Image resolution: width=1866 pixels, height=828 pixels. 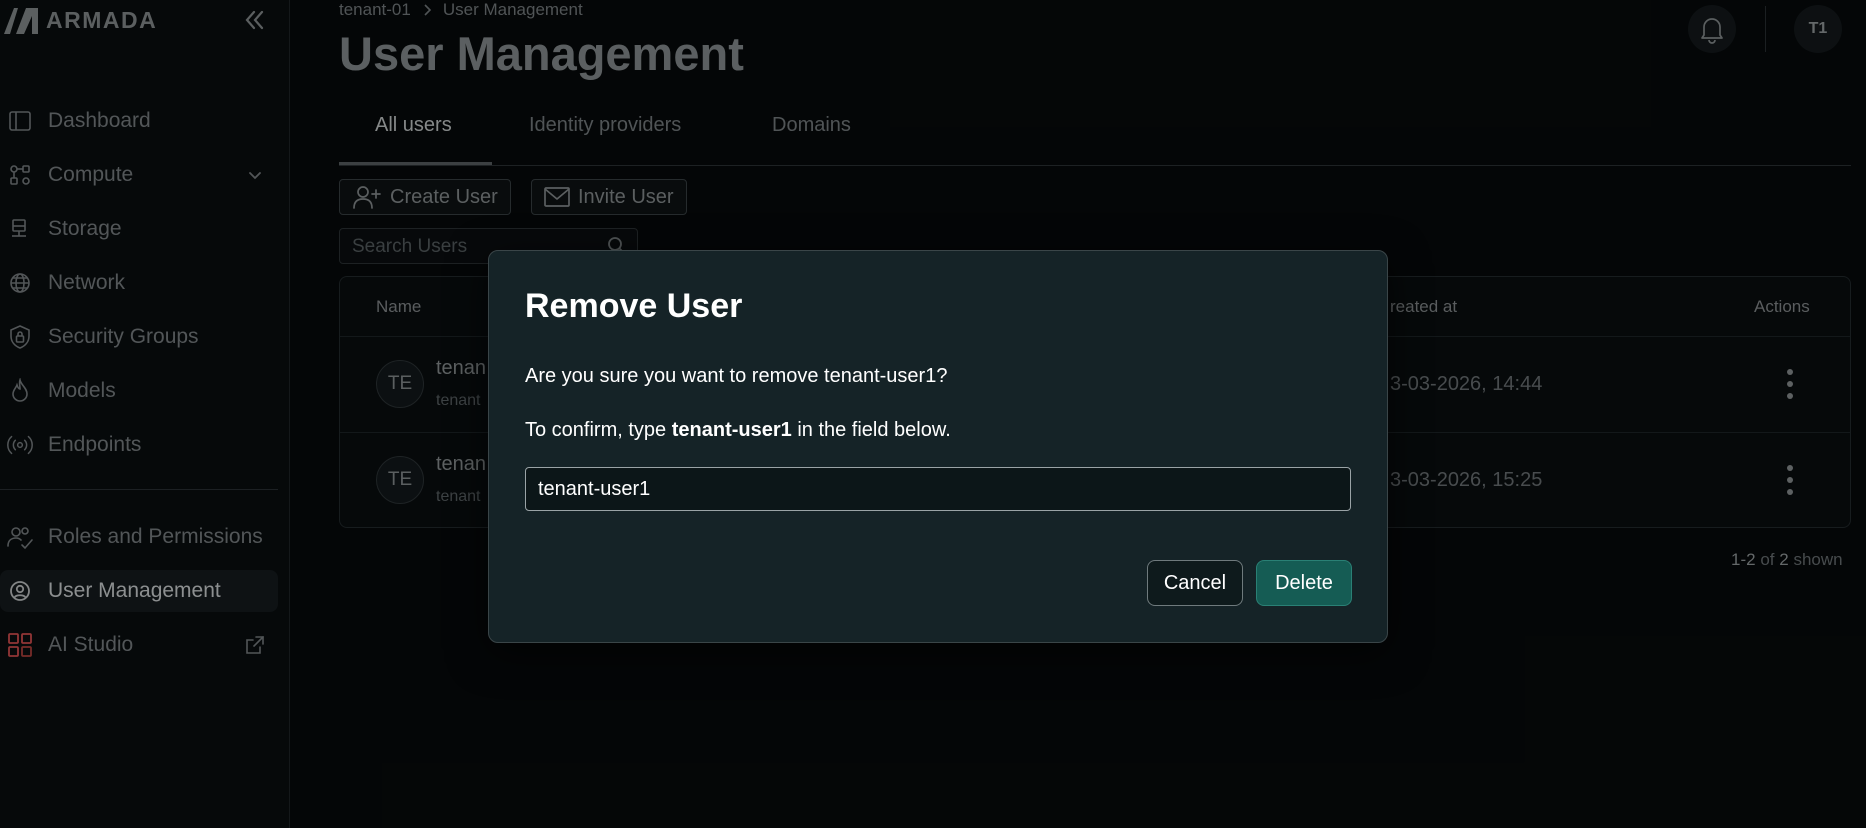 What do you see at coordinates (1195, 583) in the screenshot?
I see `cancel-button: Cancel` at bounding box center [1195, 583].